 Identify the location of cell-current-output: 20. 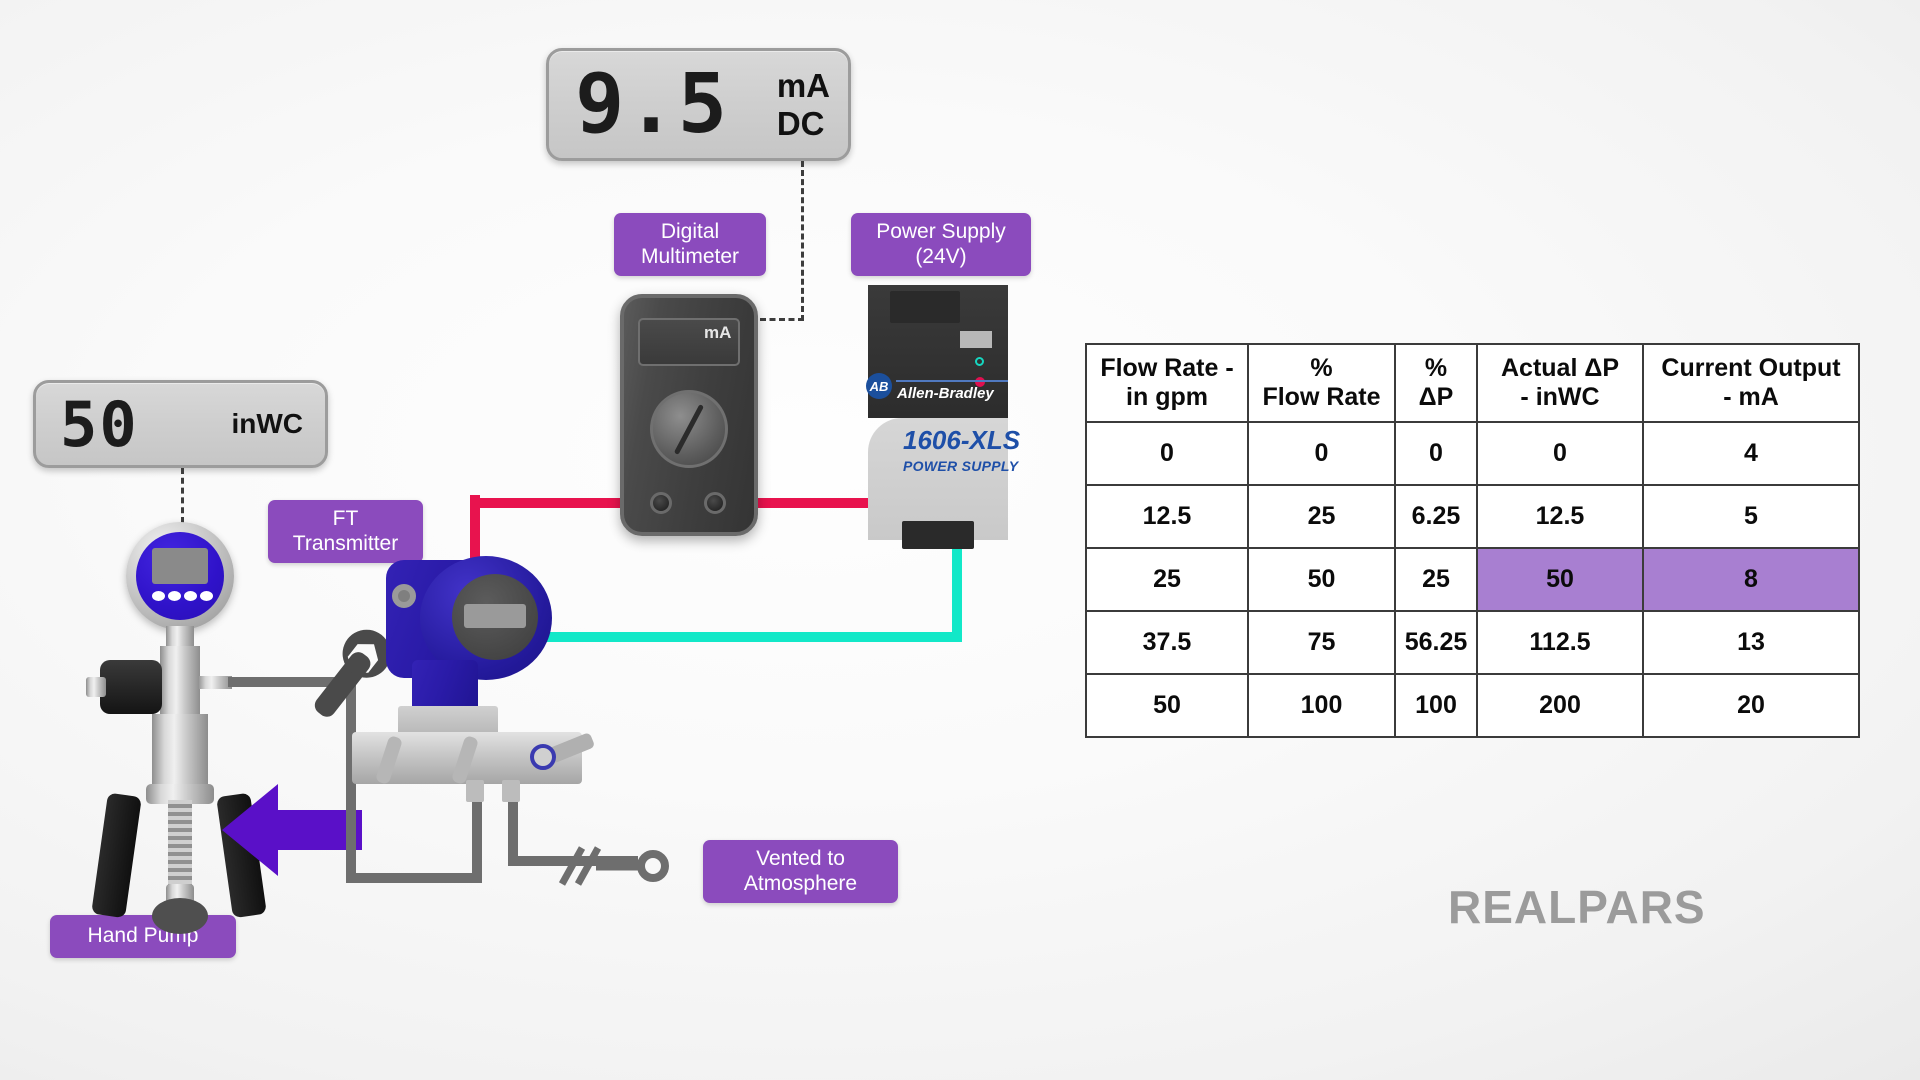
(1751, 705).